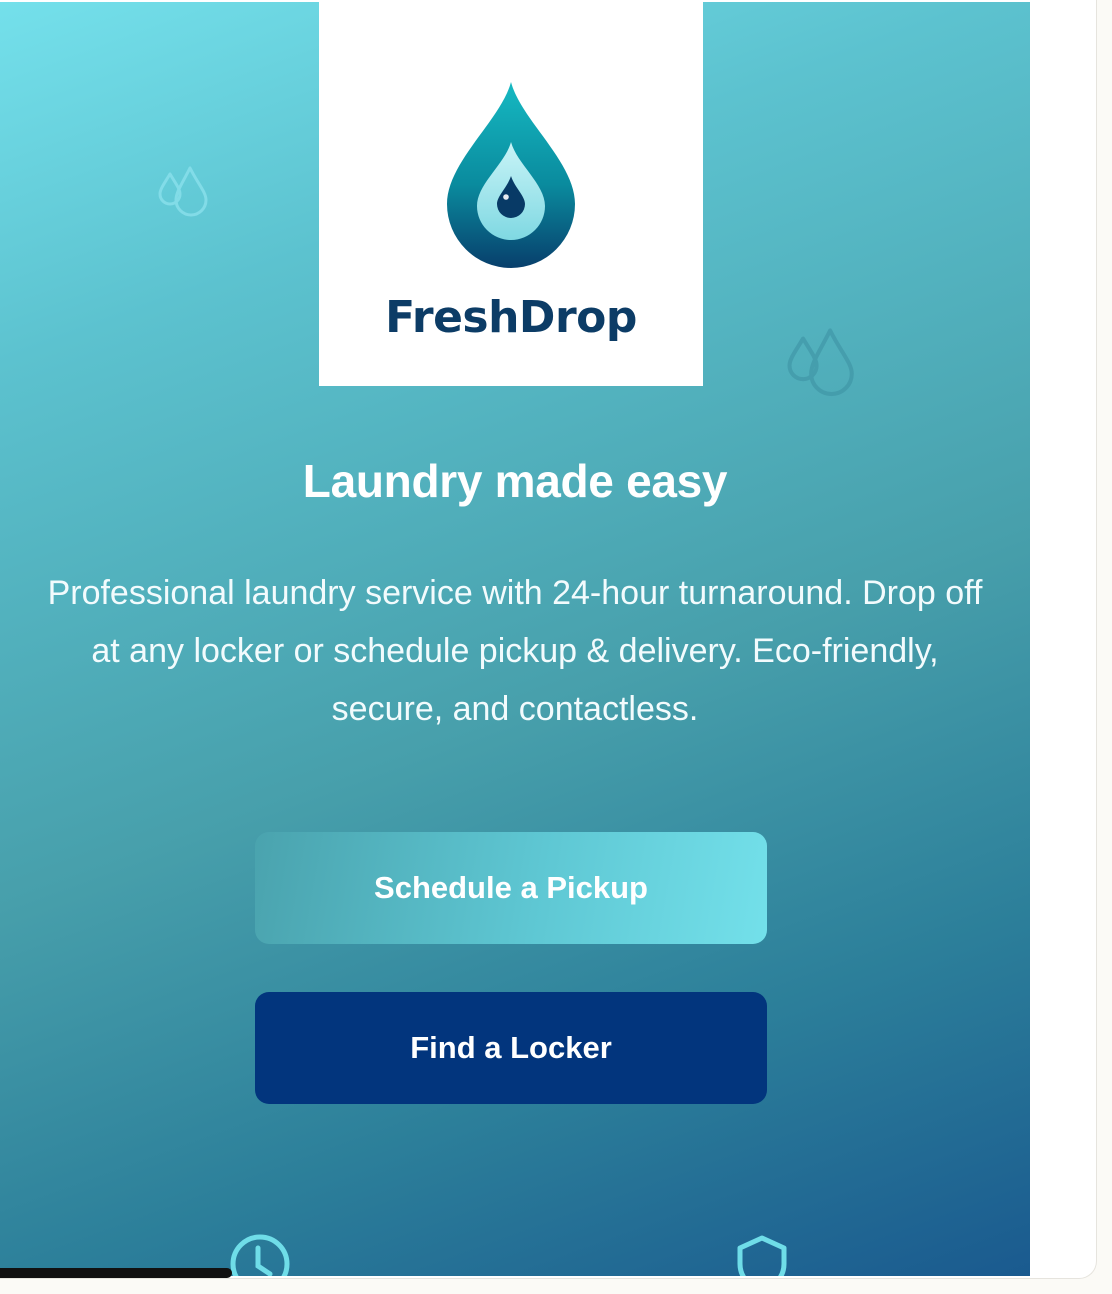  Describe the element at coordinates (515, 481) in the screenshot. I see `hero-headline: Laundry made easy` at that location.